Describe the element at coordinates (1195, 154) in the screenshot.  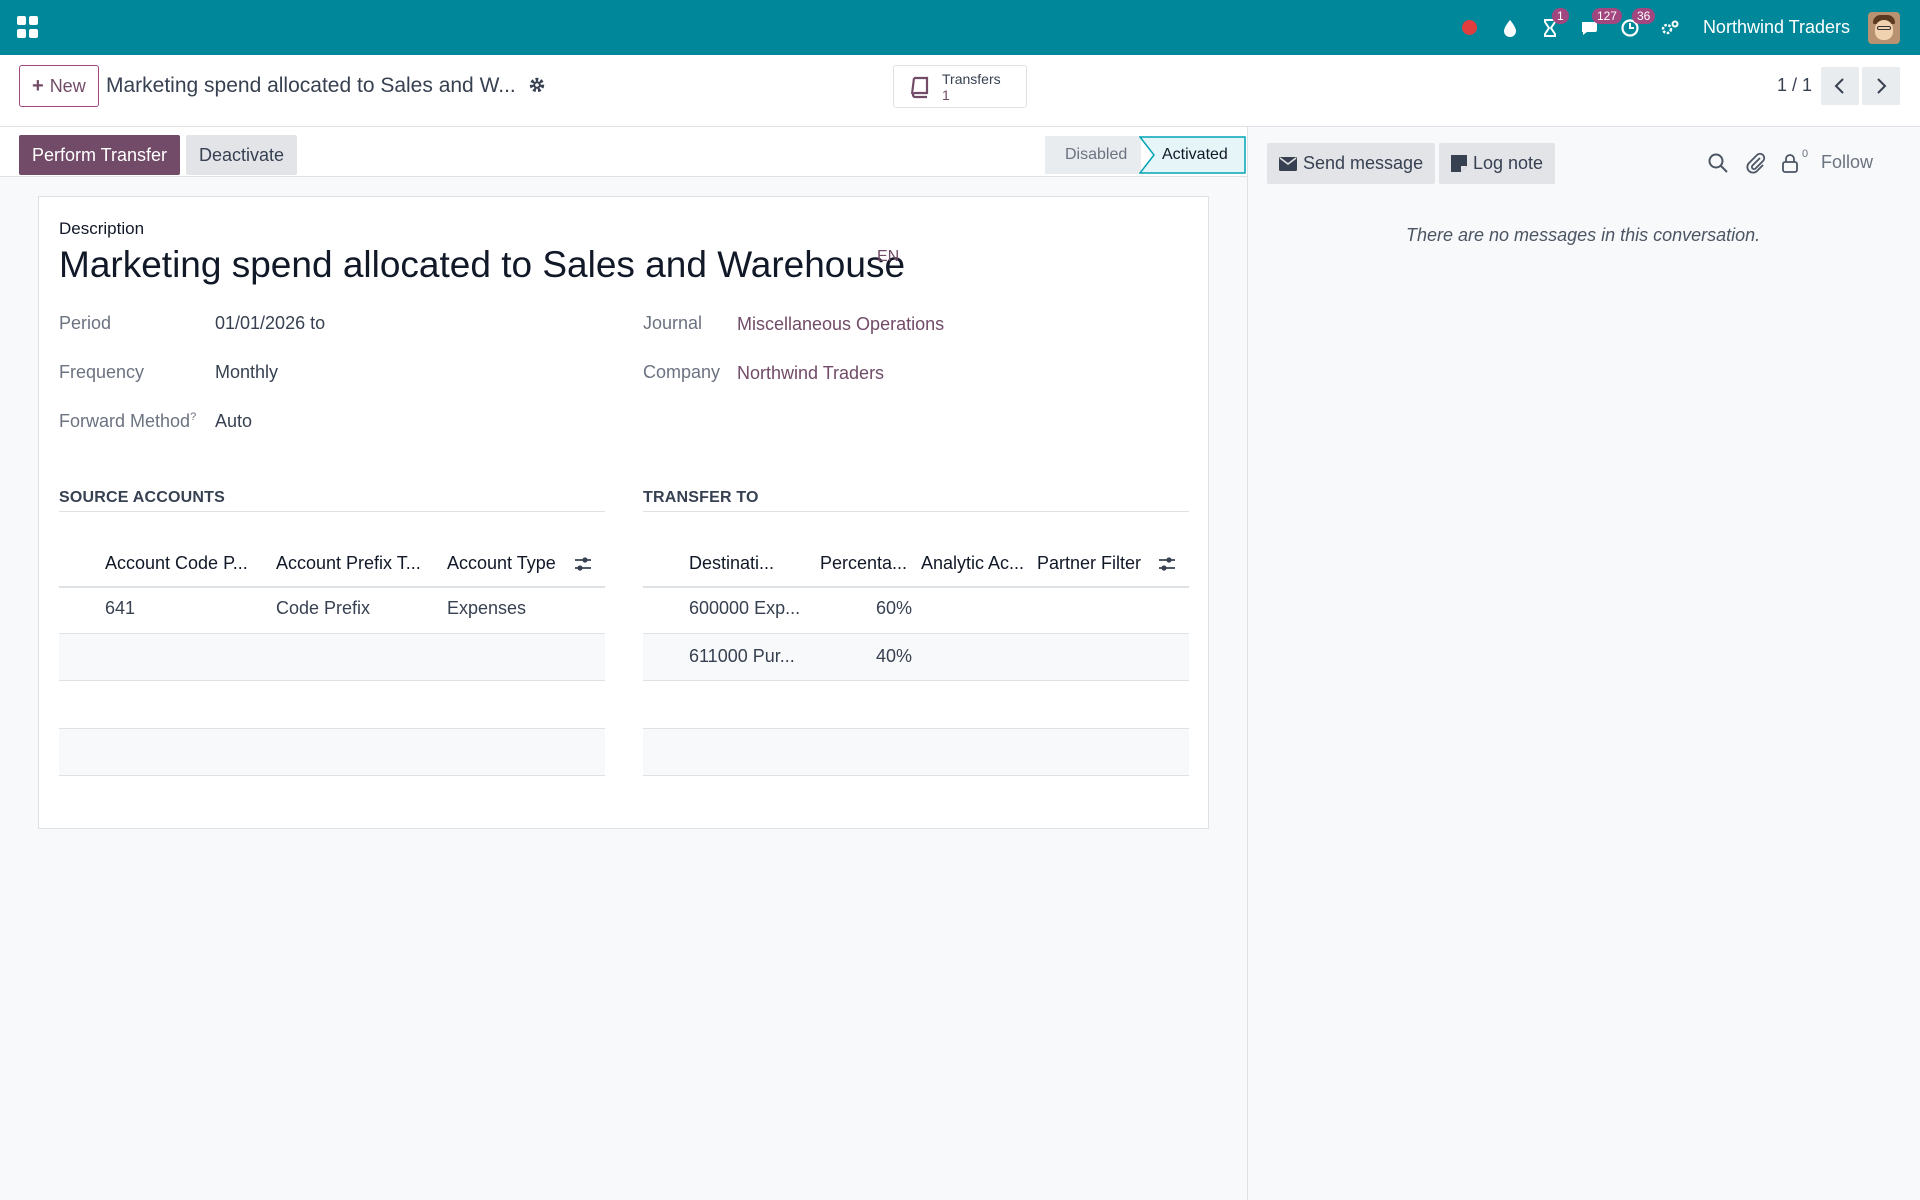
I see `stage-activated-label: Activated` at that location.